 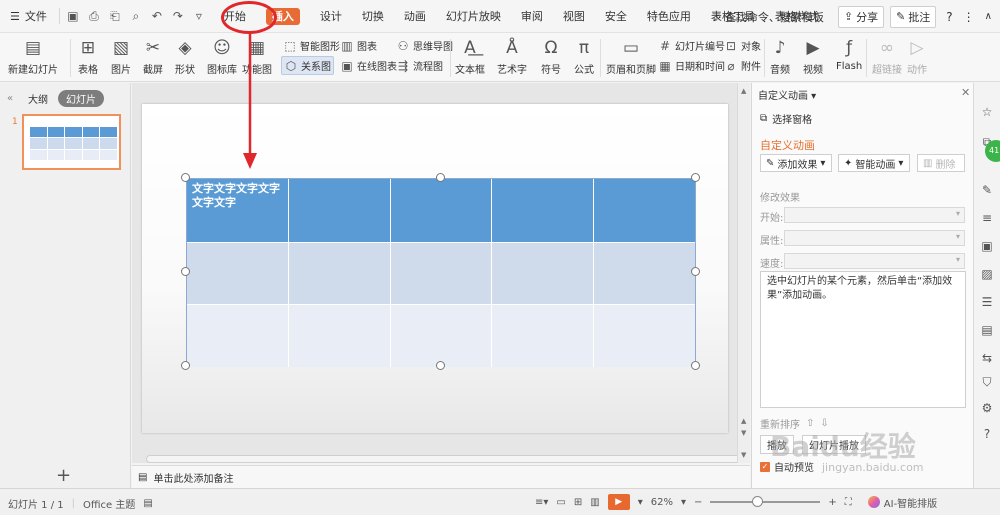 I want to click on file-menu: ☰ 文件, so click(x=27, y=16).